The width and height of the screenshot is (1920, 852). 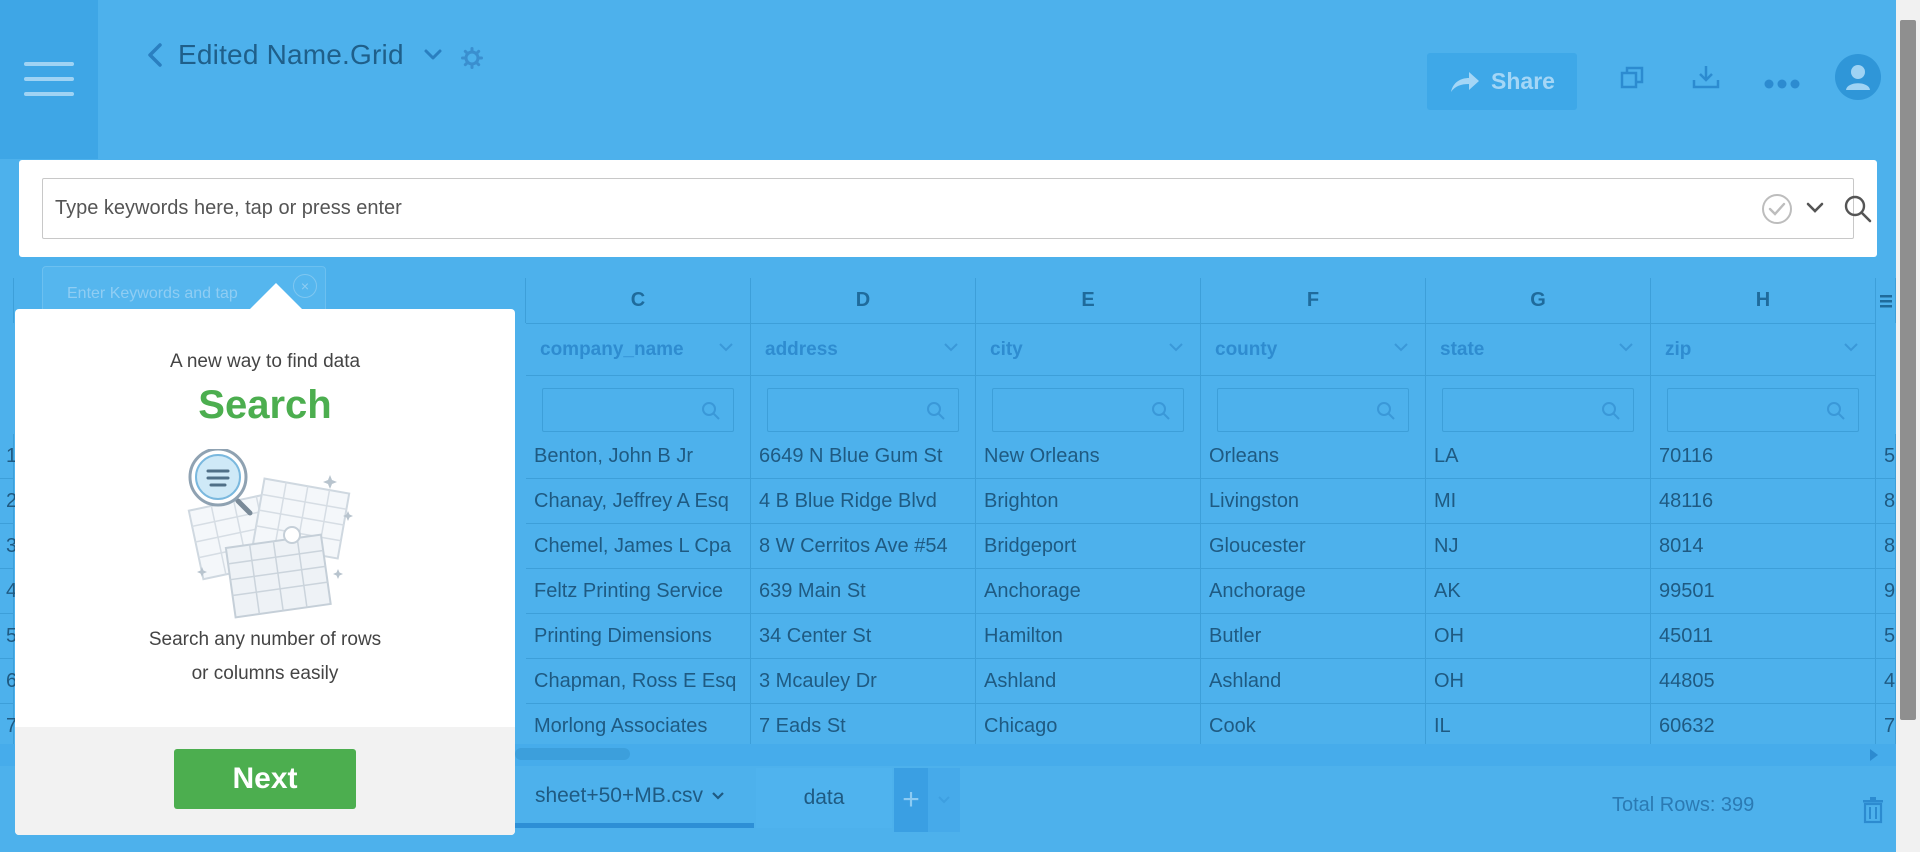 What do you see at coordinates (1858, 211) in the screenshot?
I see `search-icon` at bounding box center [1858, 211].